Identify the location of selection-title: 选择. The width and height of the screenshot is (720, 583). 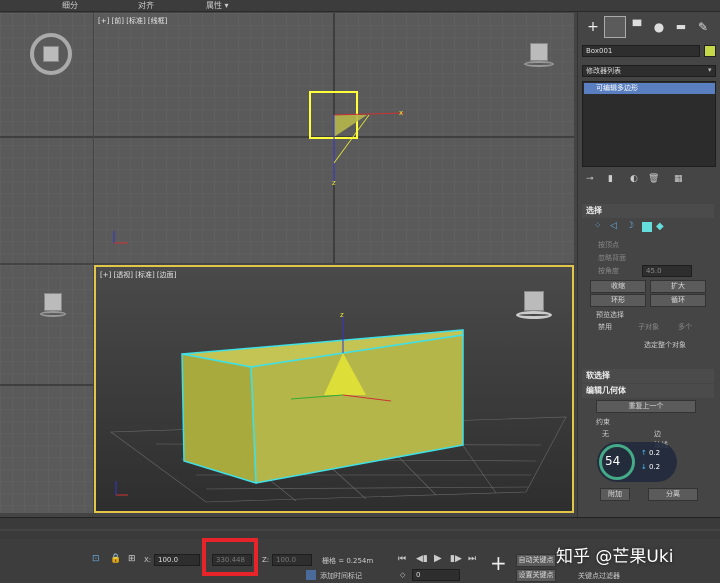
(594, 210).